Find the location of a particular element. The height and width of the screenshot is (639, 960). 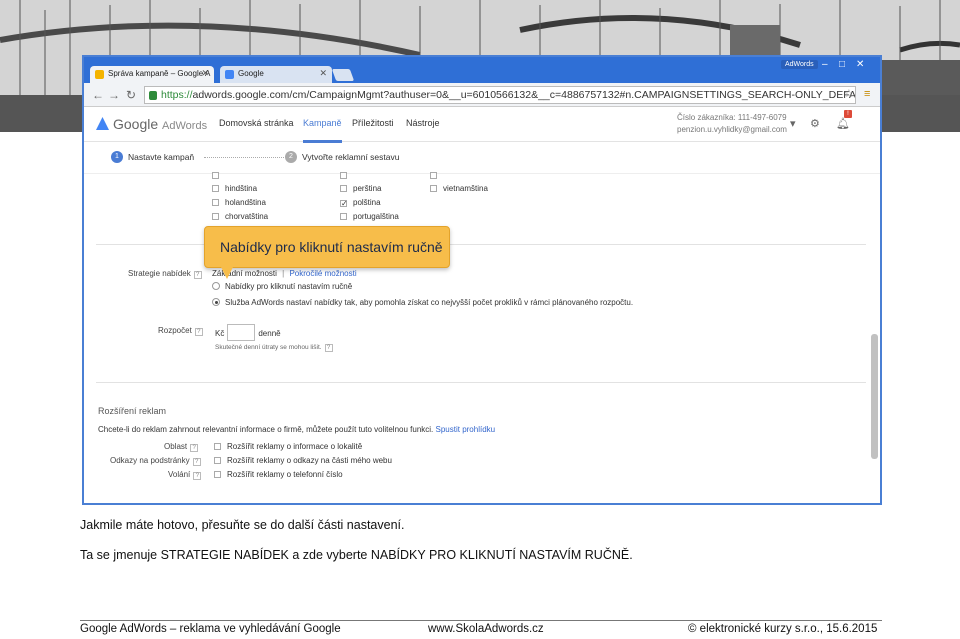

nav-campaigns: Kampaně is located at coordinates (322, 130).